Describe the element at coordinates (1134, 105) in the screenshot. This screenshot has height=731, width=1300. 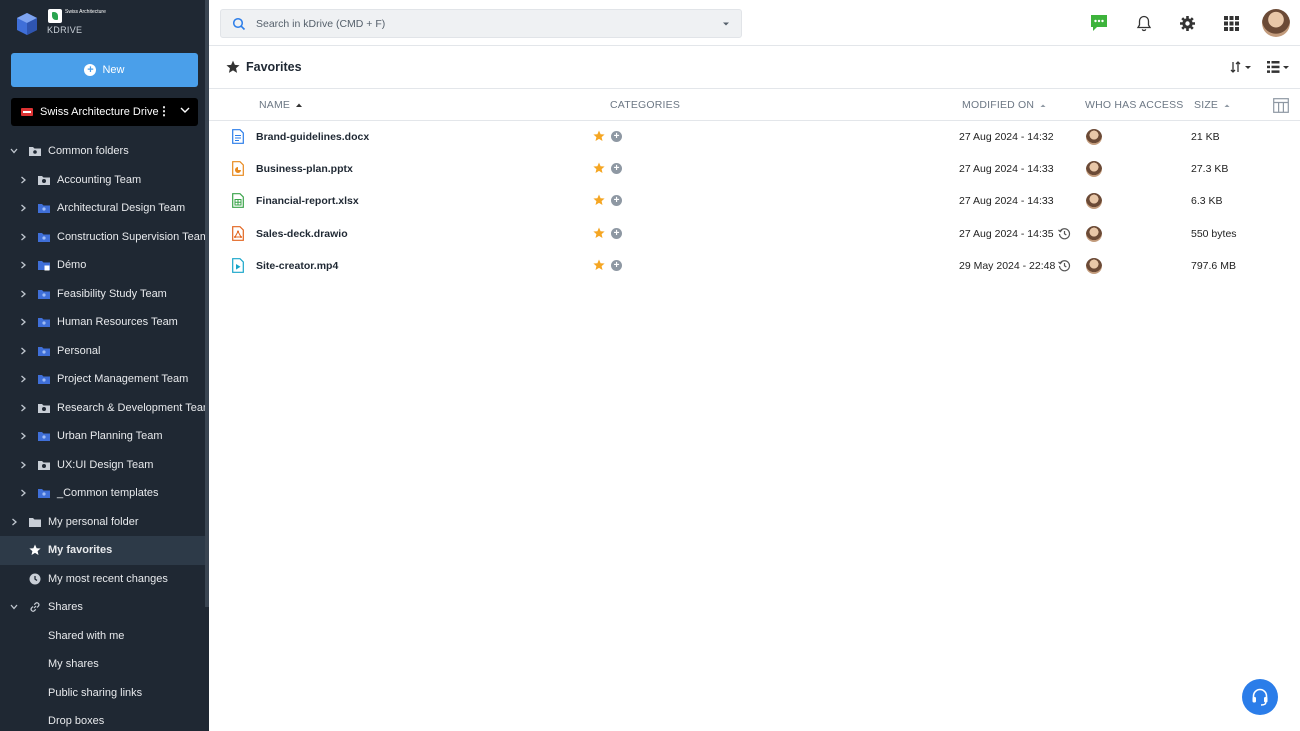
I see `column-access: WHO HAS ACCESS` at that location.